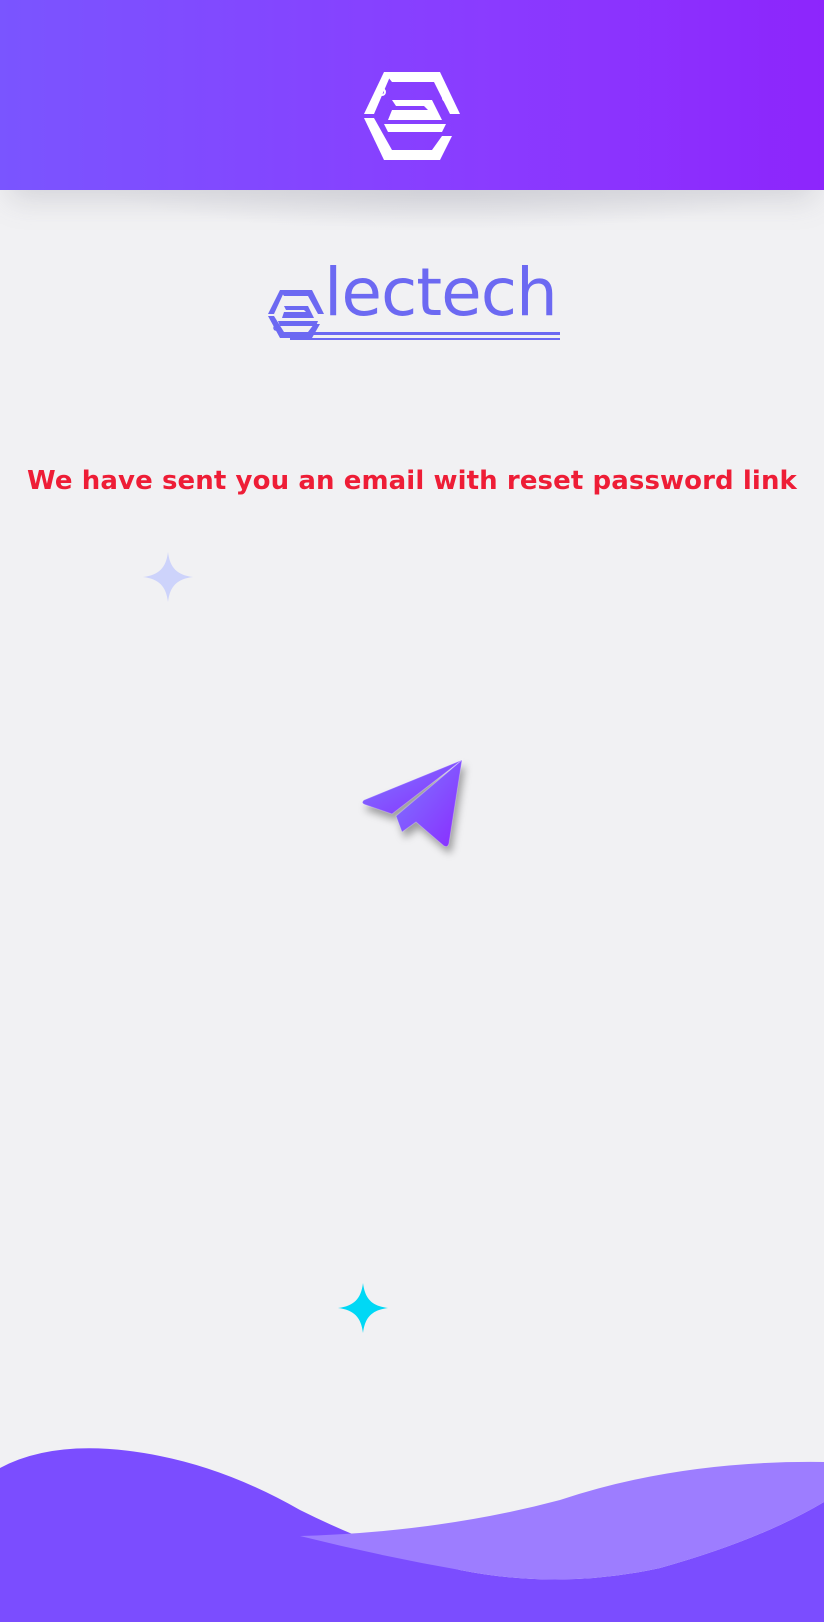 The height and width of the screenshot is (1622, 824). I want to click on brand-wordmark: lectech, so click(441, 292).